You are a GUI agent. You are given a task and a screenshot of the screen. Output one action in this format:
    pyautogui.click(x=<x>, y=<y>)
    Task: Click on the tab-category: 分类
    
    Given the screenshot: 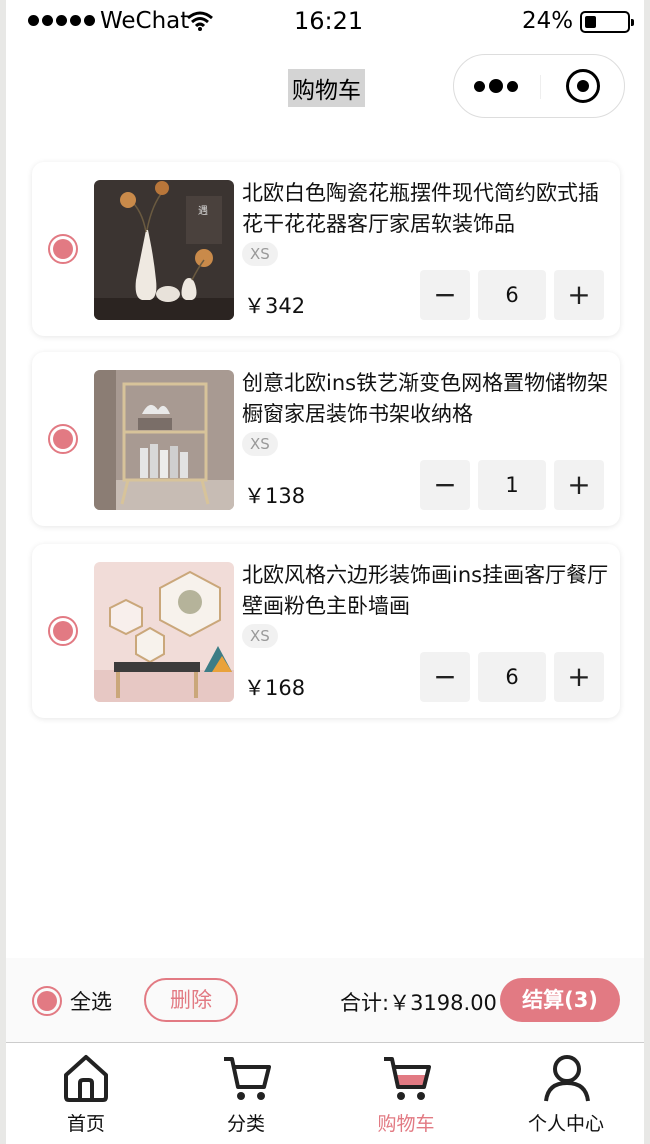 What is the action you would take?
    pyautogui.click(x=246, y=1093)
    